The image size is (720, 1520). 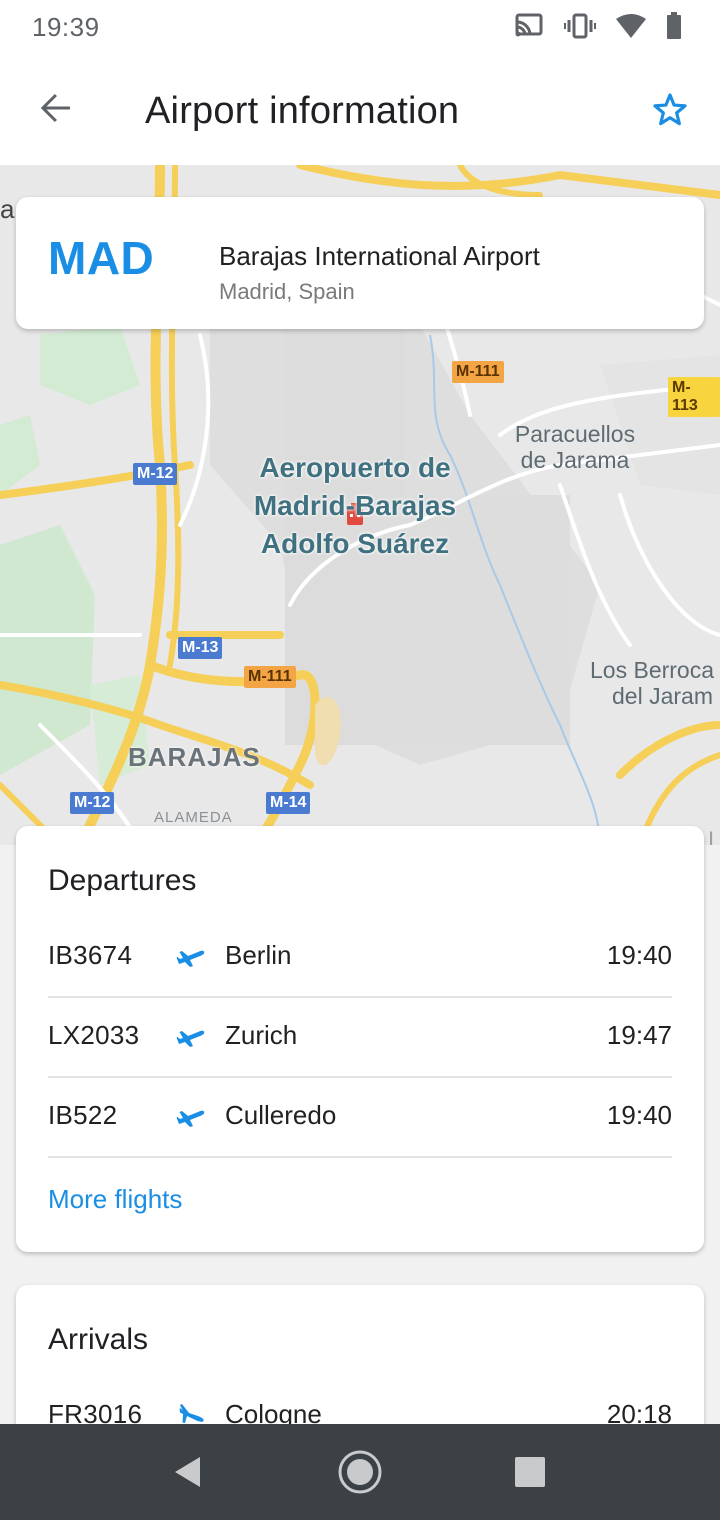 I want to click on departures-heading: Departures, so click(x=122, y=880).